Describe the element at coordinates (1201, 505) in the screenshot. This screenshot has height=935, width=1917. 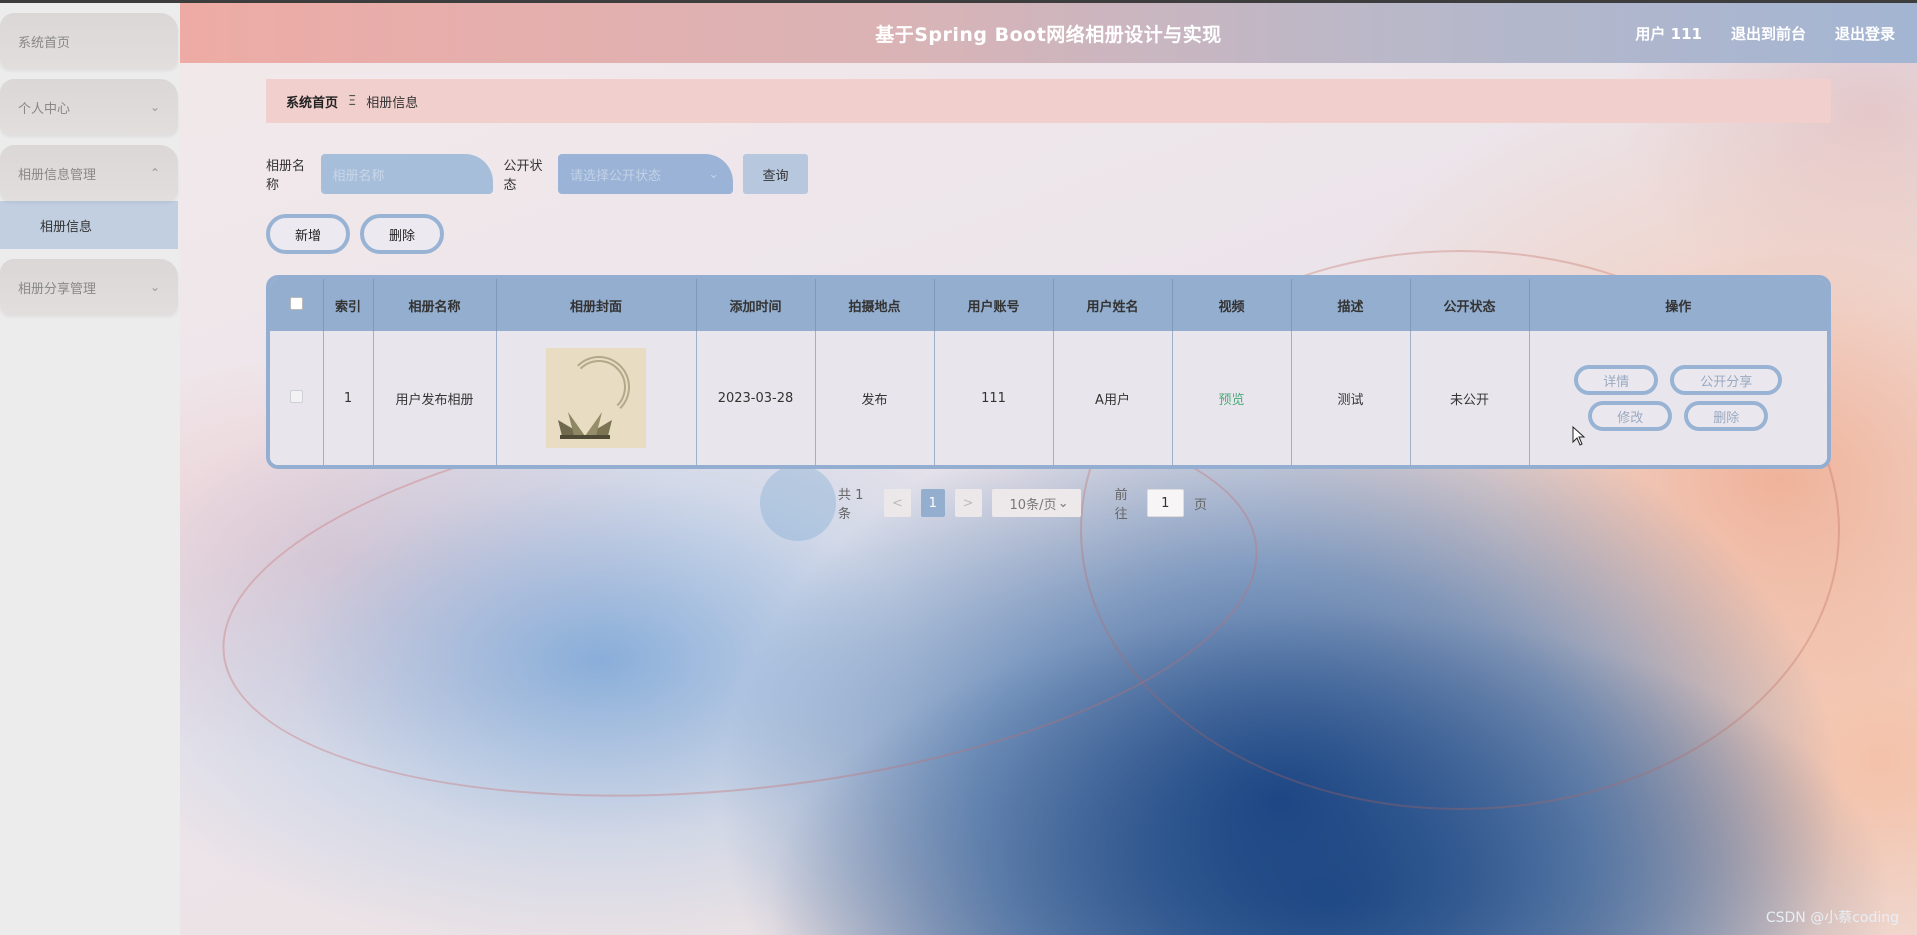
I see `goto-suffix: 页` at that location.